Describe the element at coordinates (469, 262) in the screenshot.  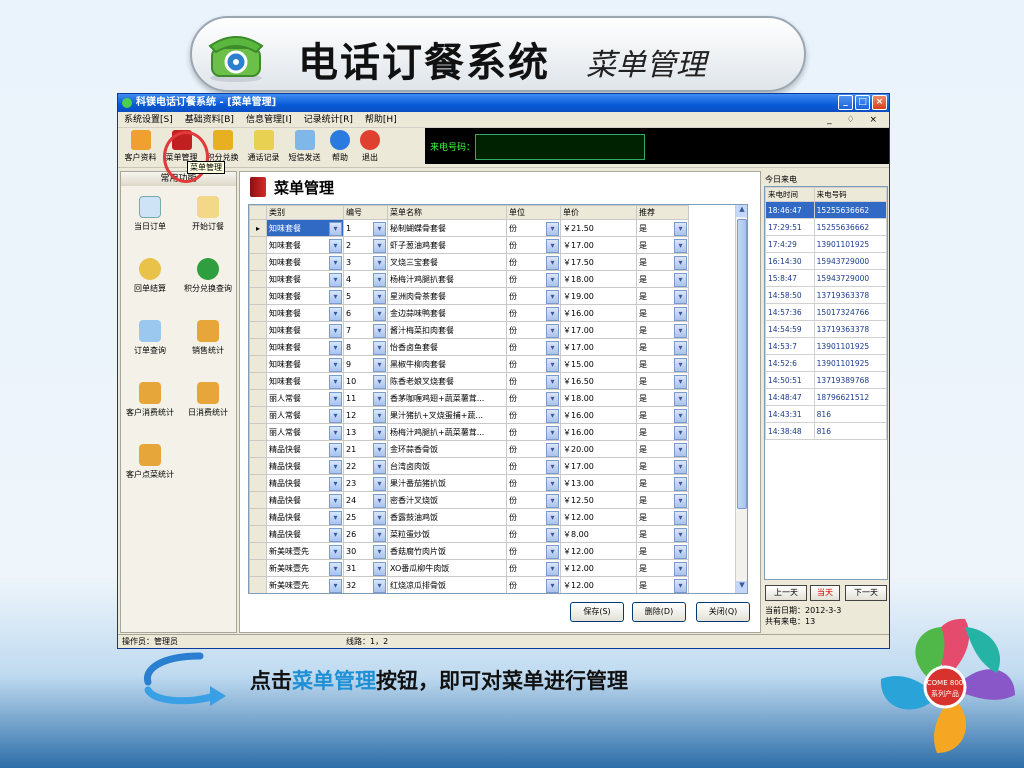
I see `table-row: 知味套餐3叉烧三宝套餐份￥17.50是` at that location.